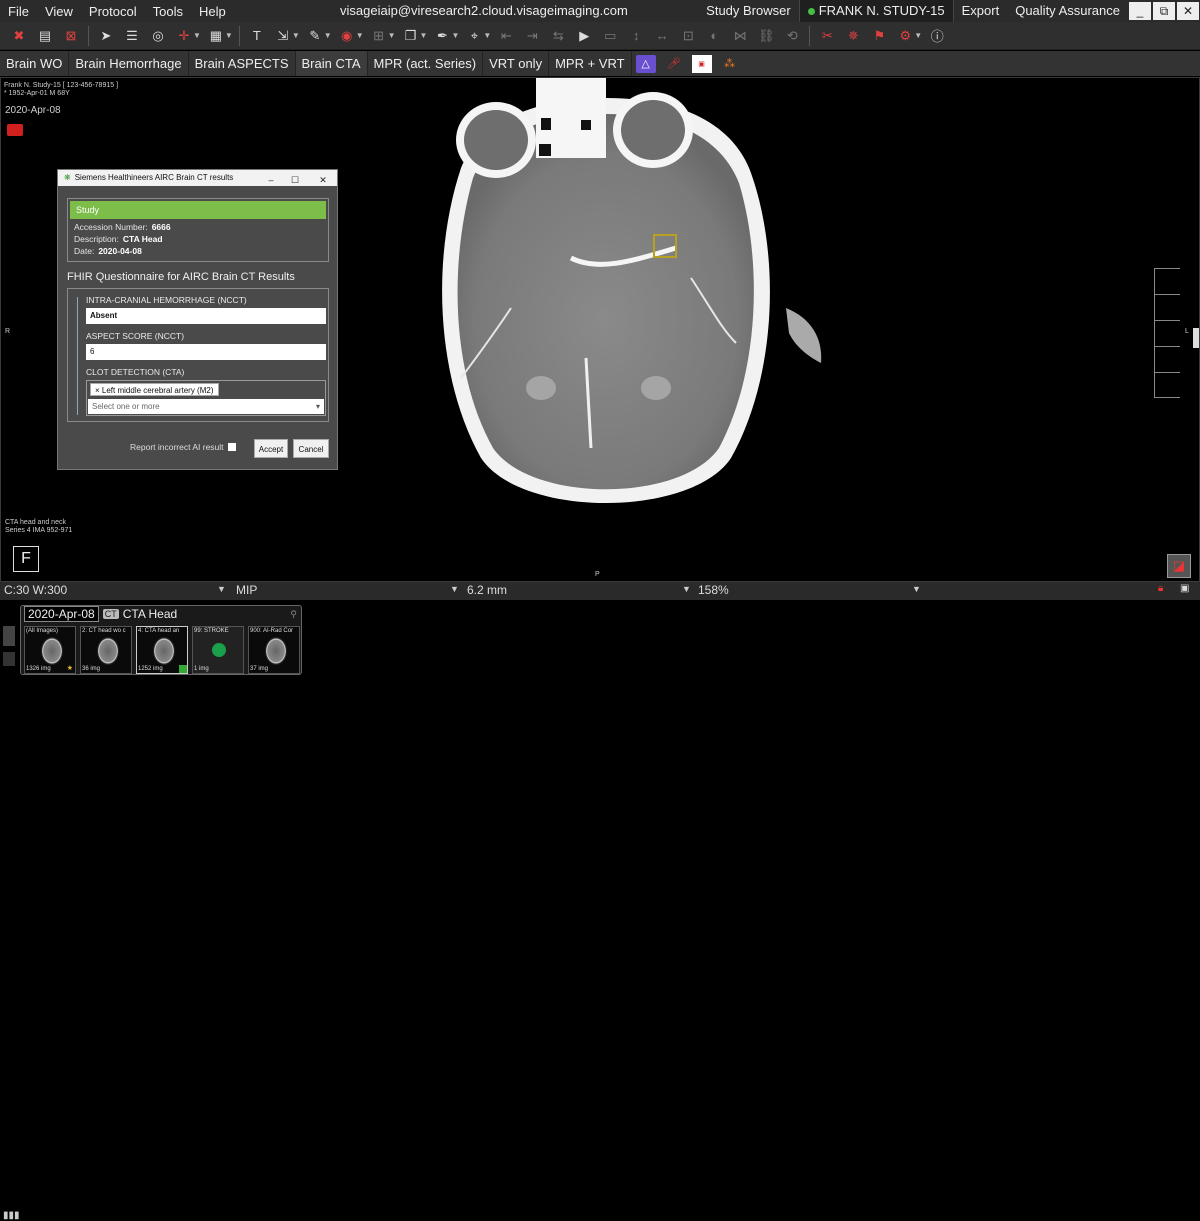 The image size is (1200, 1221). Describe the element at coordinates (132, 36) in the screenshot. I see `stack-icon: ☰` at that location.